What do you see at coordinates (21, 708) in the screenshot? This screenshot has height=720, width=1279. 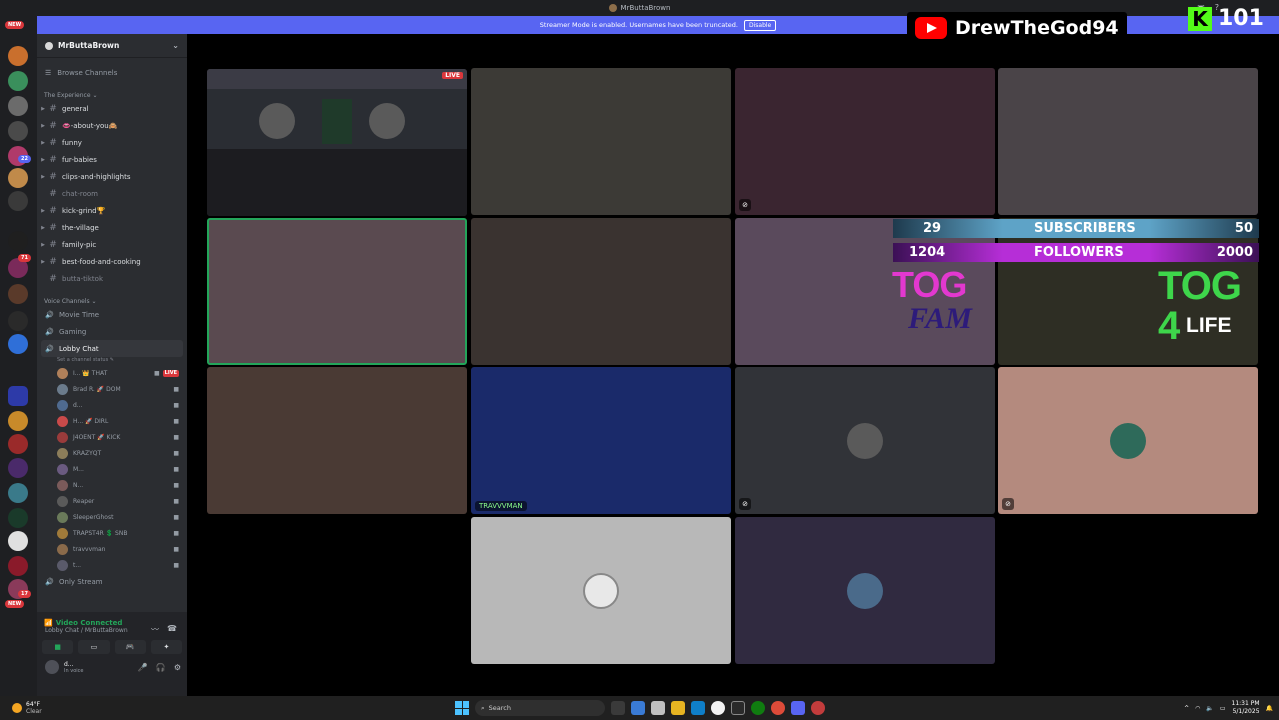 I see `weather-widget: 64°F Clear` at bounding box center [21, 708].